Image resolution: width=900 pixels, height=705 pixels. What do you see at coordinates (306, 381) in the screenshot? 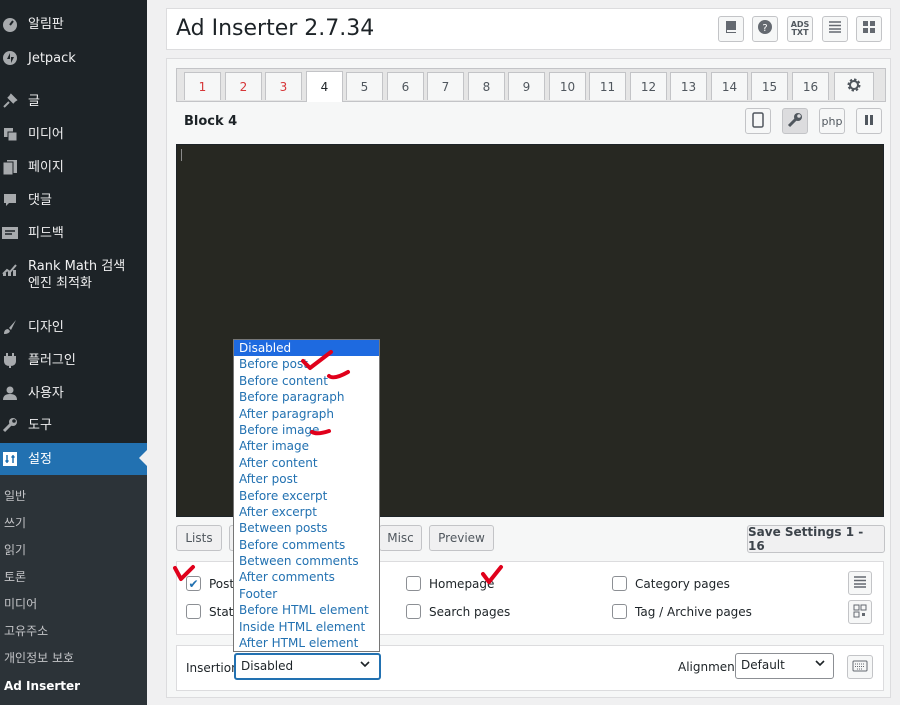
I see `insertion-option: Before content` at bounding box center [306, 381].